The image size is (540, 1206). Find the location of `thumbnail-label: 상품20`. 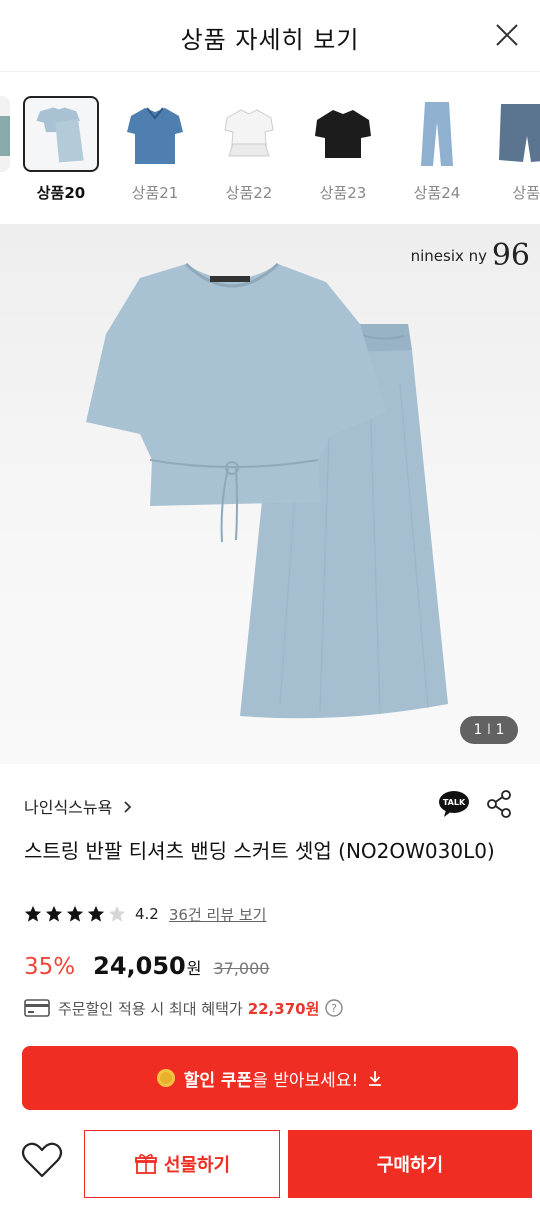

thumbnail-label: 상품20 is located at coordinates (61, 193).